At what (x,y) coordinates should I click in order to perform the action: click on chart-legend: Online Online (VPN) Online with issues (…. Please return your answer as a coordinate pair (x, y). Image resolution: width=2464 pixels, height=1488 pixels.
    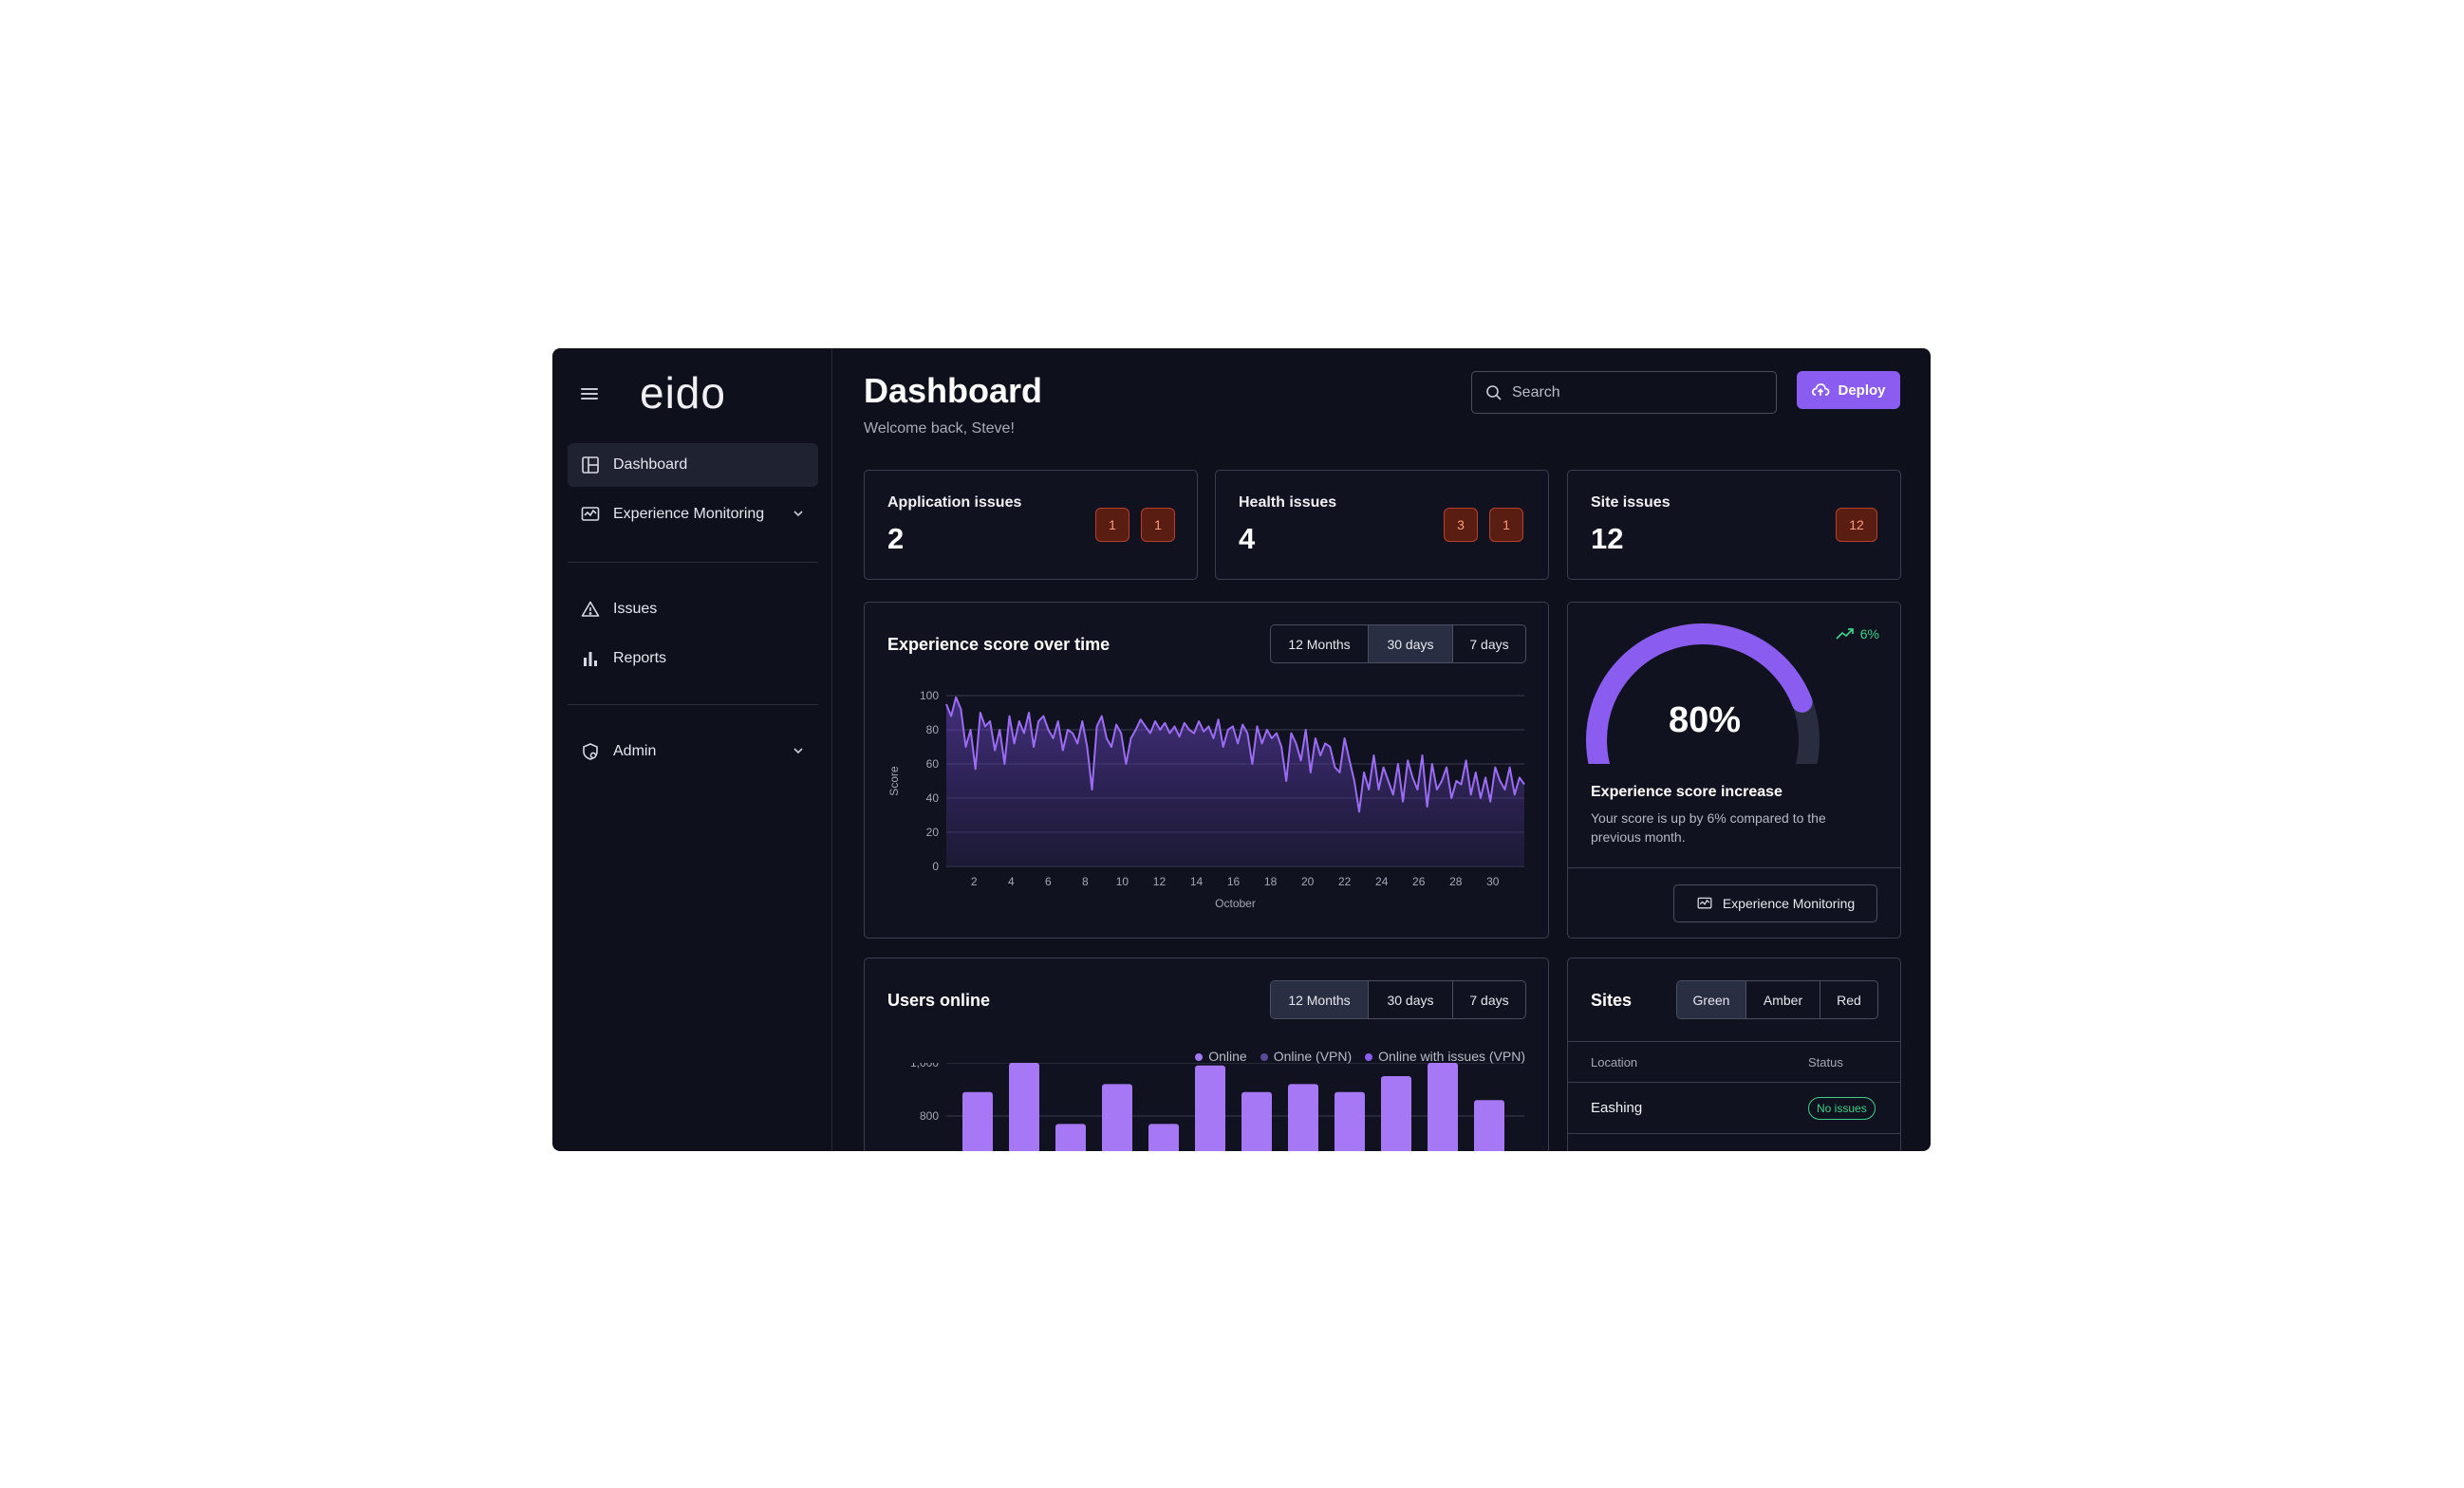
    Looking at the image, I should click on (1360, 1056).